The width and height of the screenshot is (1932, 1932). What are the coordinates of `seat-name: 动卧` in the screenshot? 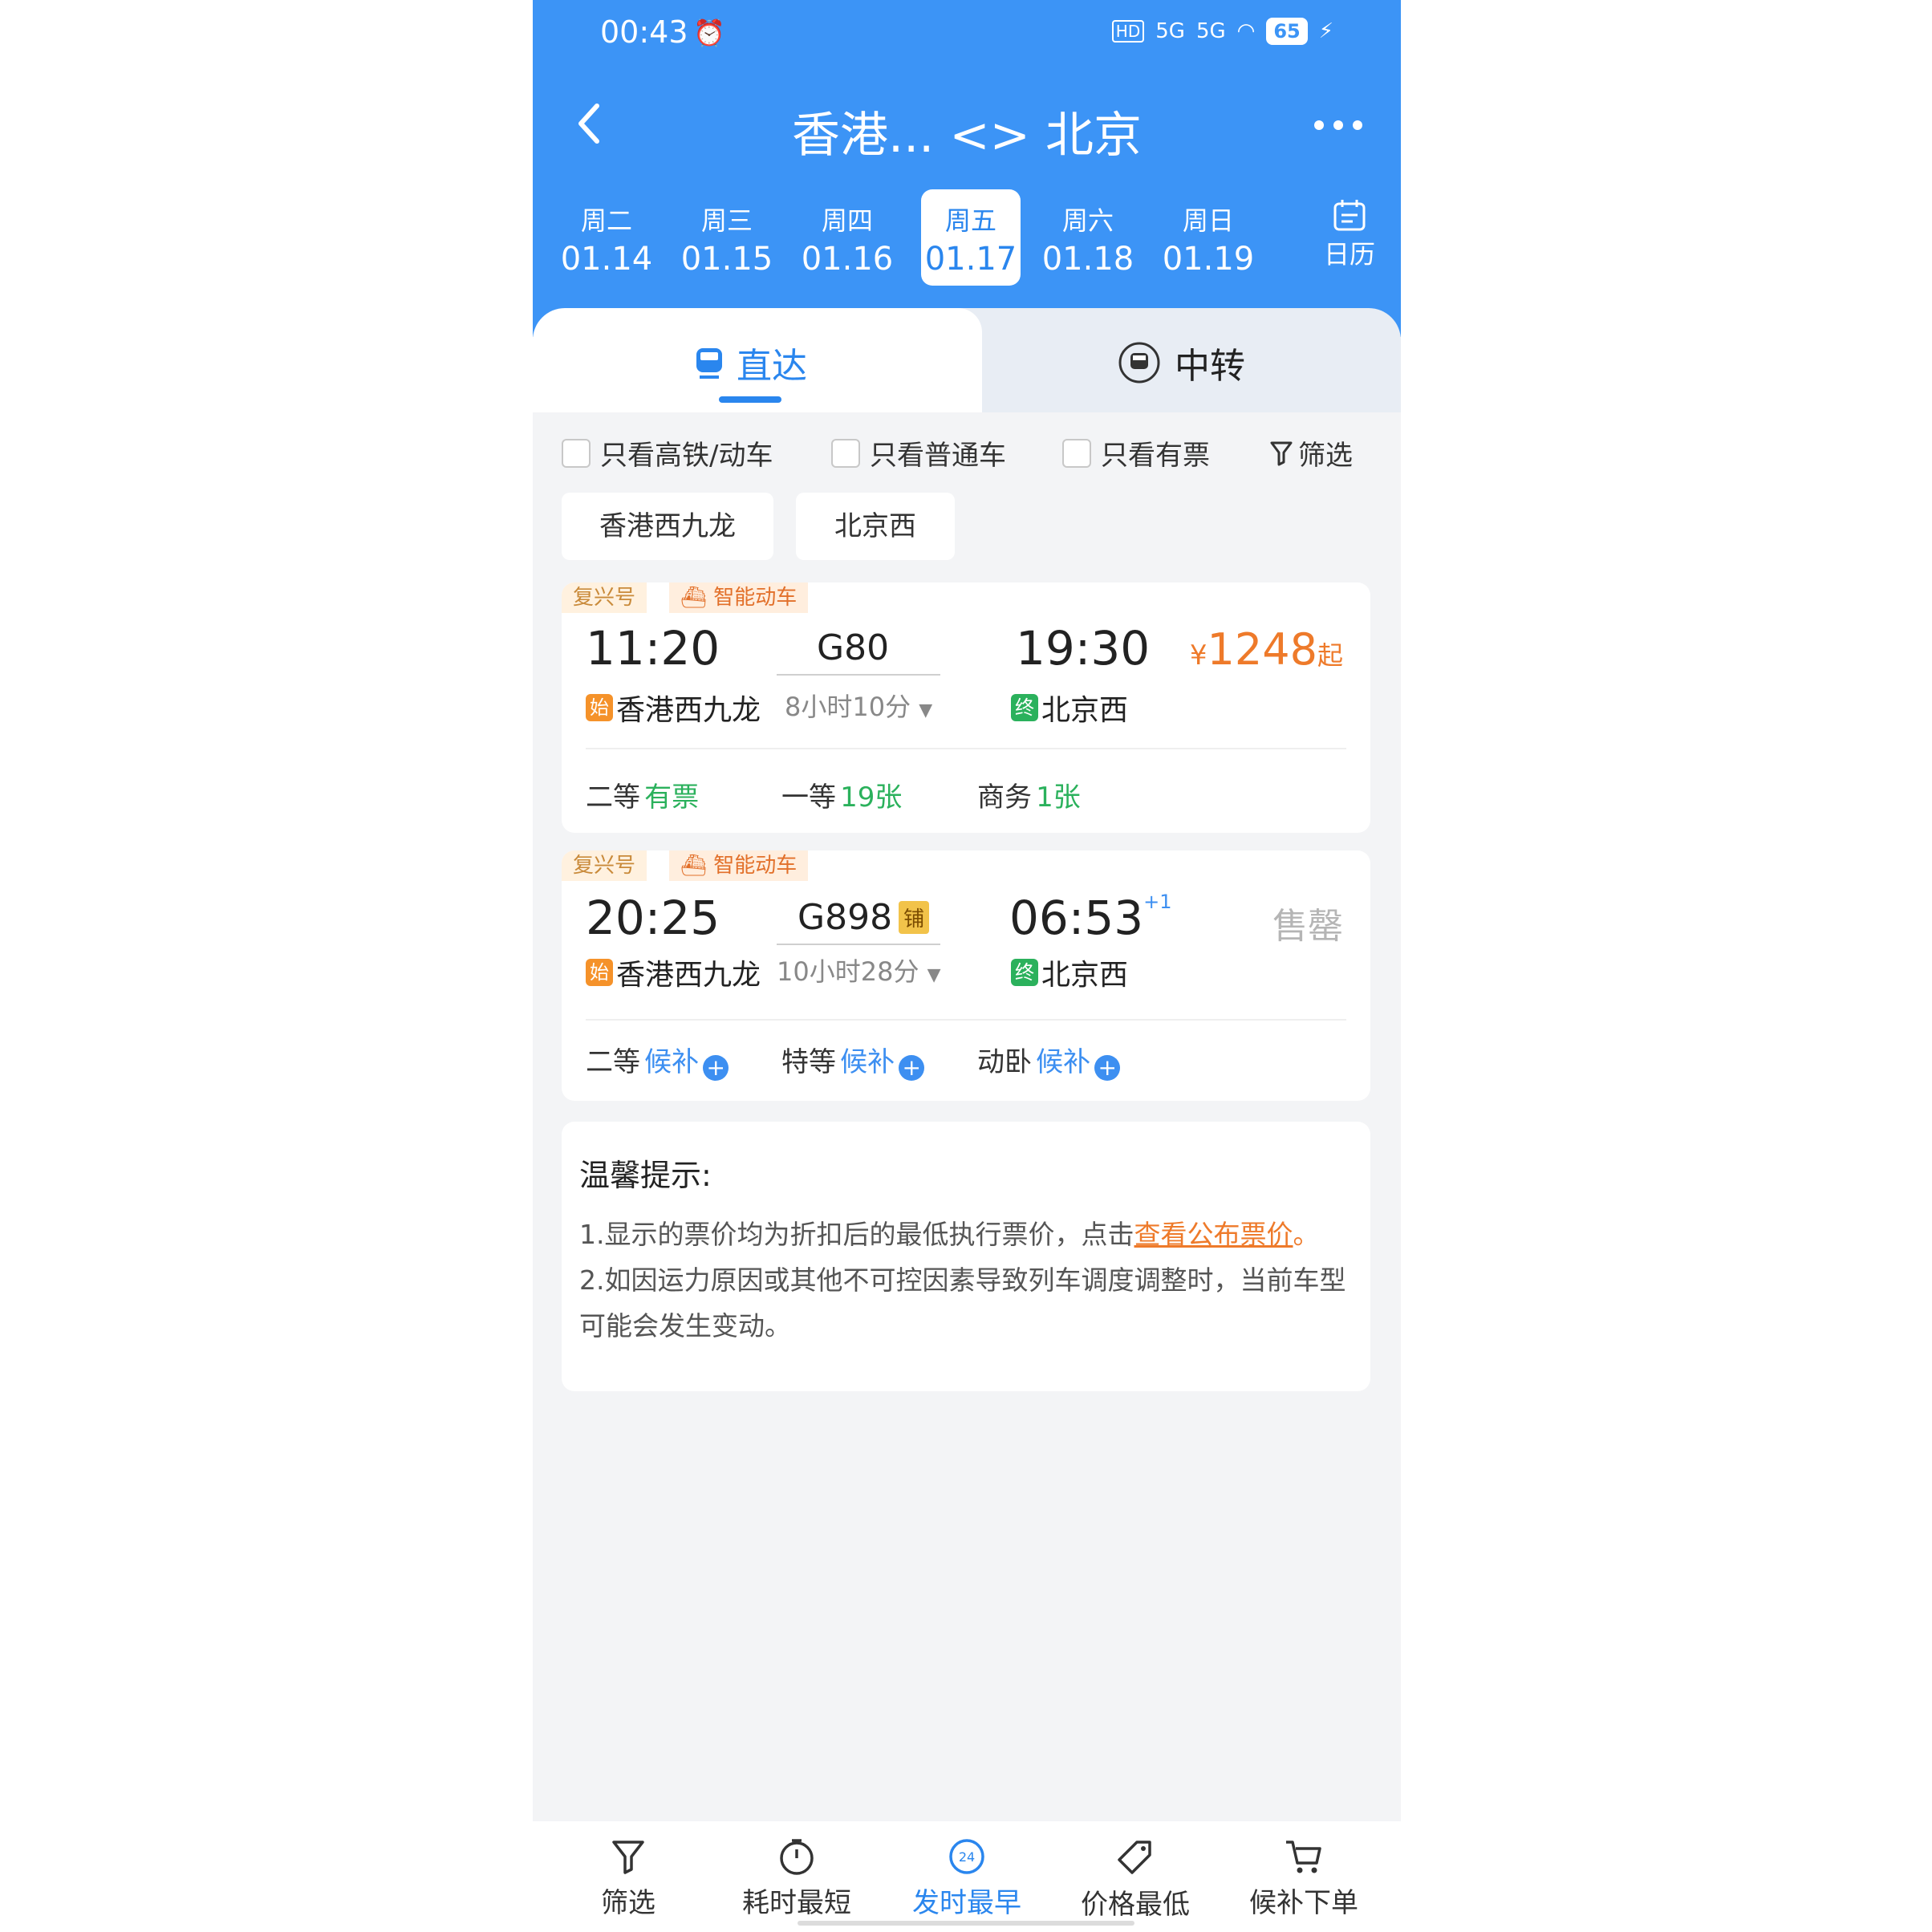 It's located at (1004, 1062).